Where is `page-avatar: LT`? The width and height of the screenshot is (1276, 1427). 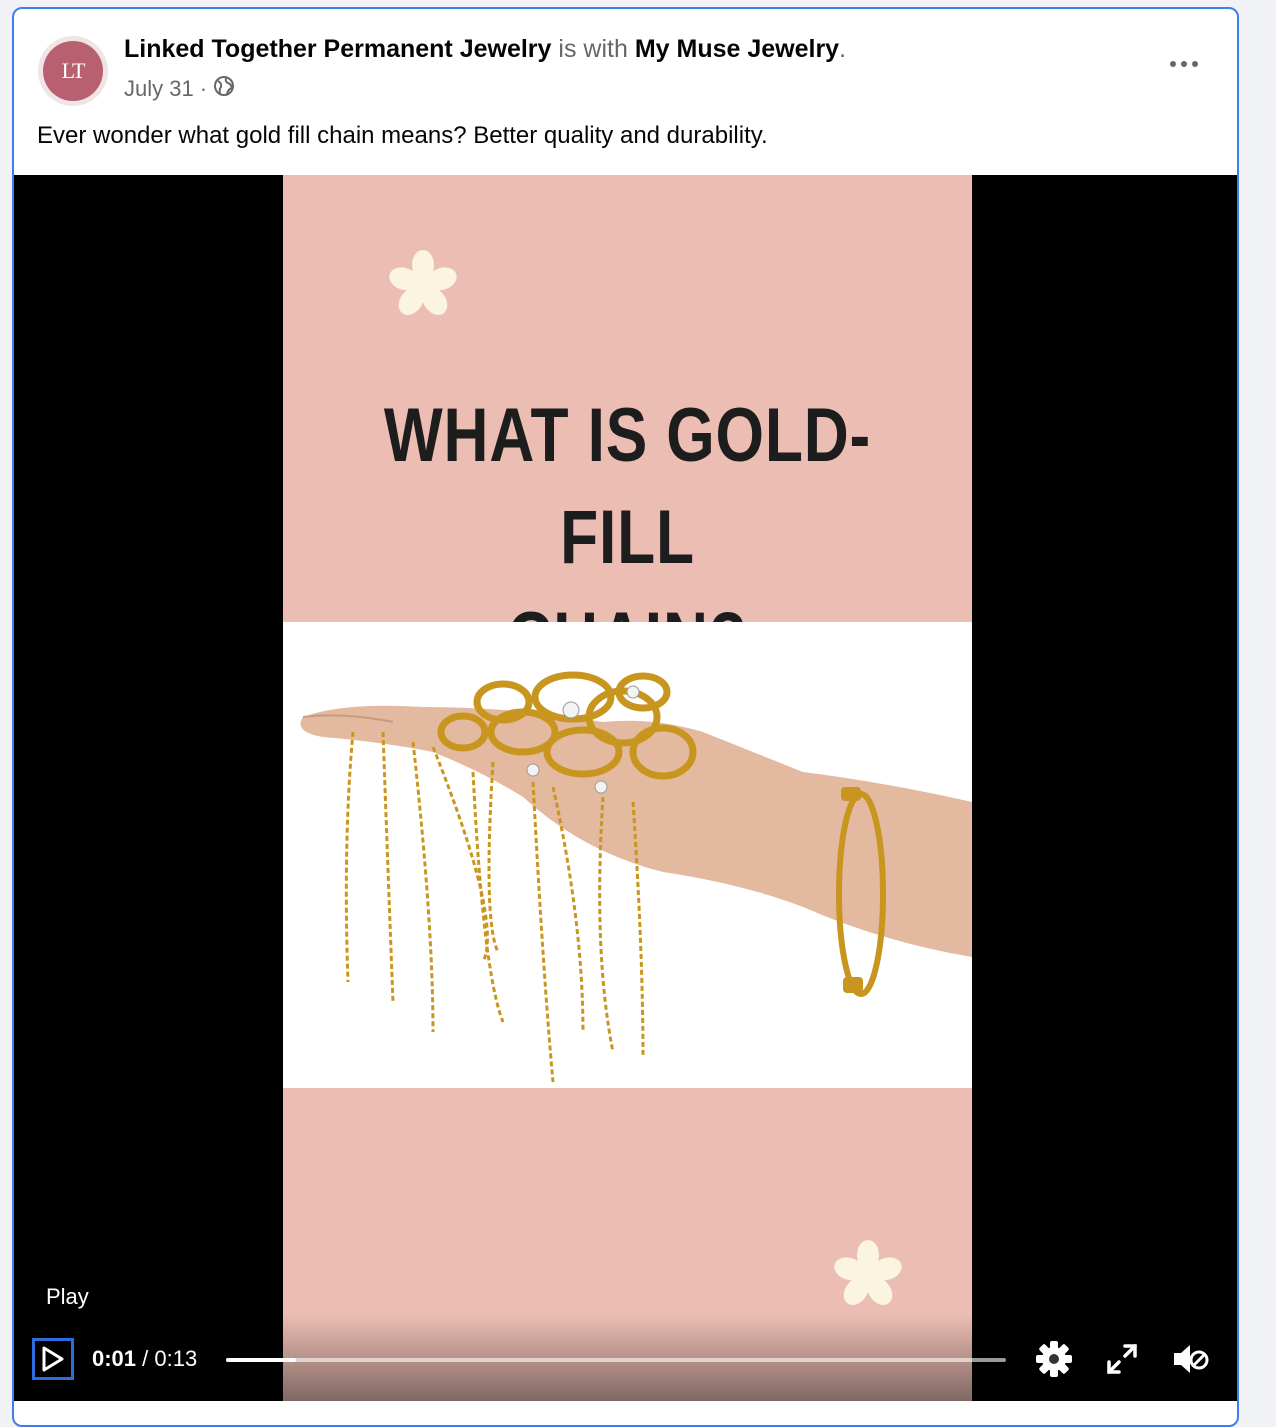
page-avatar: LT is located at coordinates (73, 71).